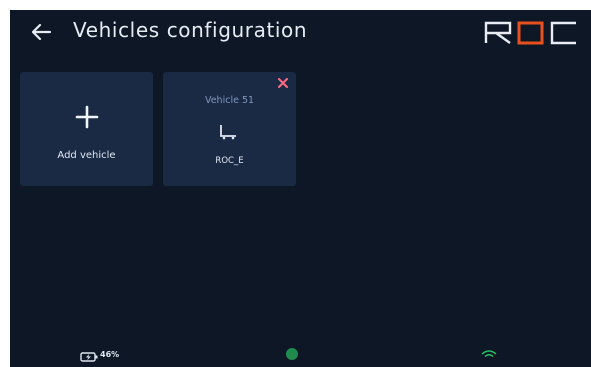 The height and width of the screenshot is (367, 591). I want to click on wifi-icon, so click(489, 354).